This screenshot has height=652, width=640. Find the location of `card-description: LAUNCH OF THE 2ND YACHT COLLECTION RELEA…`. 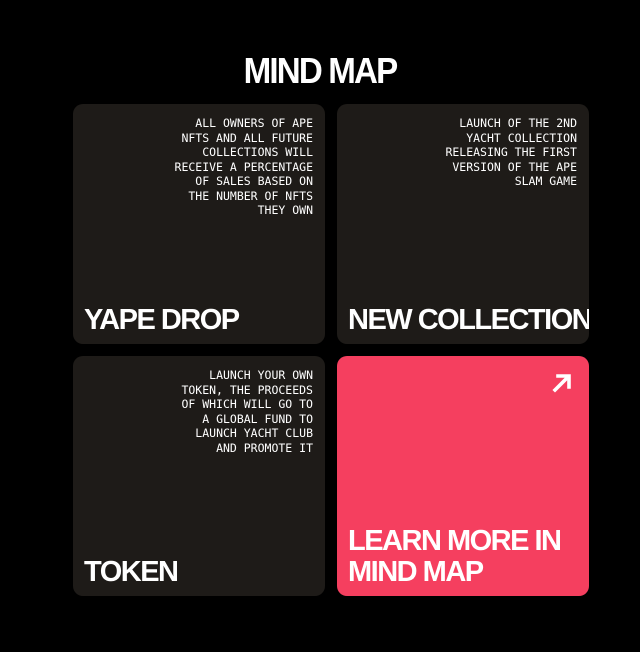

card-description: LAUNCH OF THE 2ND YACHT COLLECTION RELEA… is located at coordinates (511, 152).